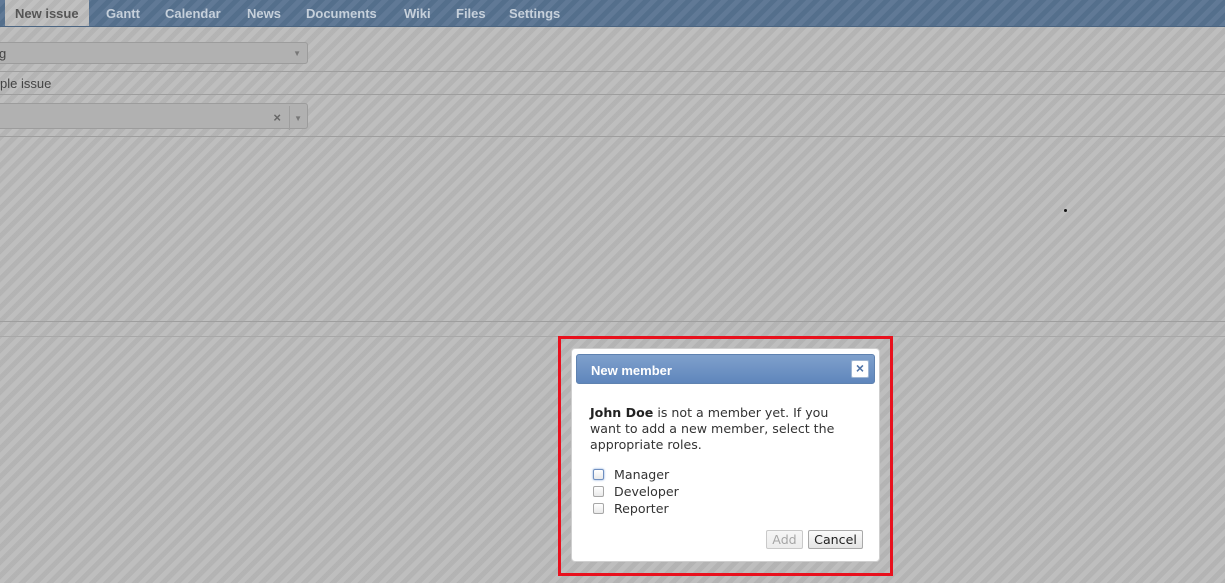  What do you see at coordinates (622, 412) in the screenshot?
I see `user-name: John Doe` at bounding box center [622, 412].